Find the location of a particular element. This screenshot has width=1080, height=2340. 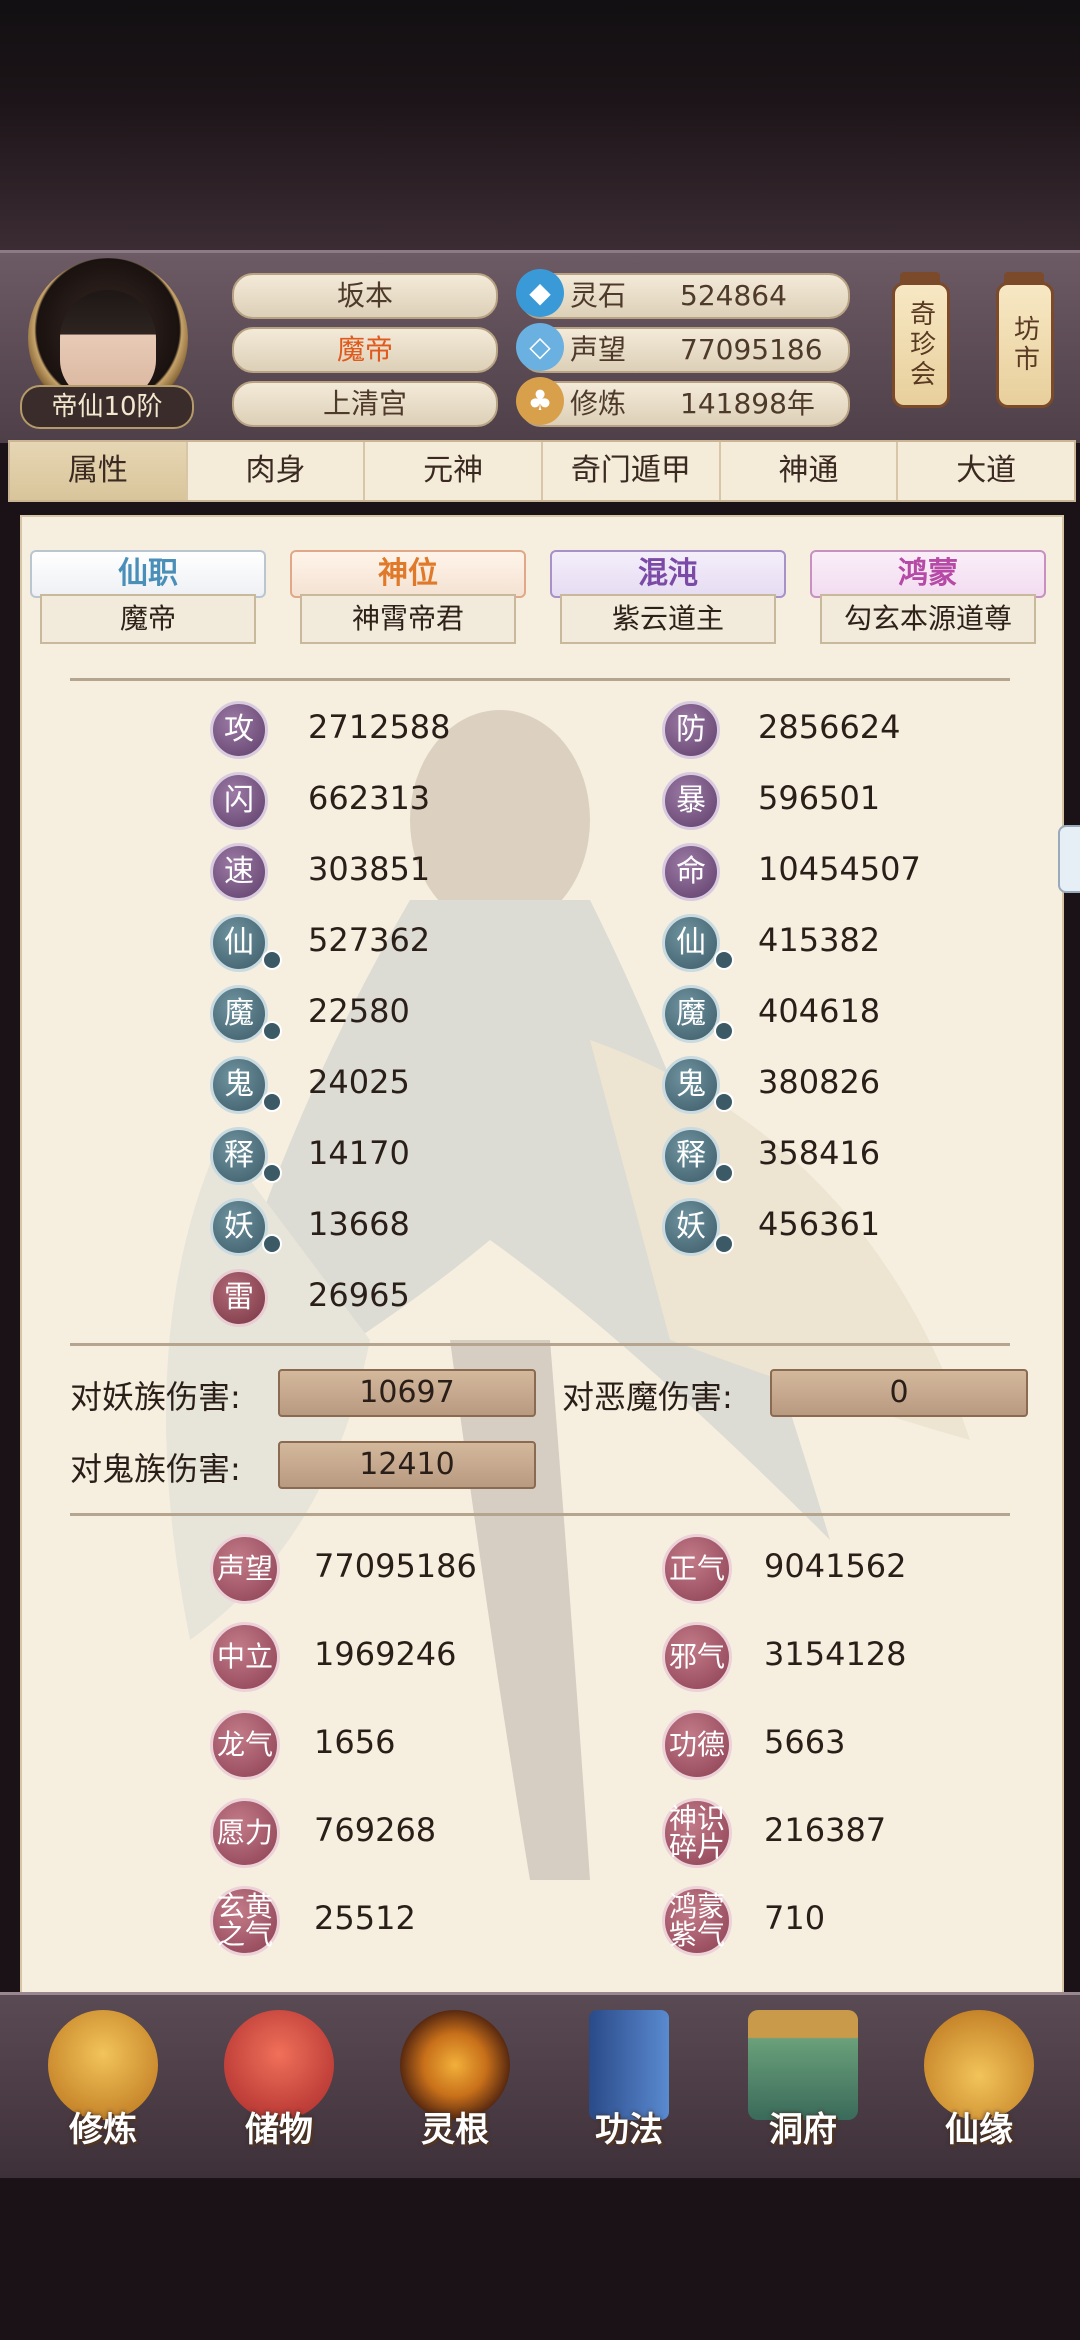

damage-vs-demon-label: 对恶魔伤害: is located at coordinates (647, 1397).